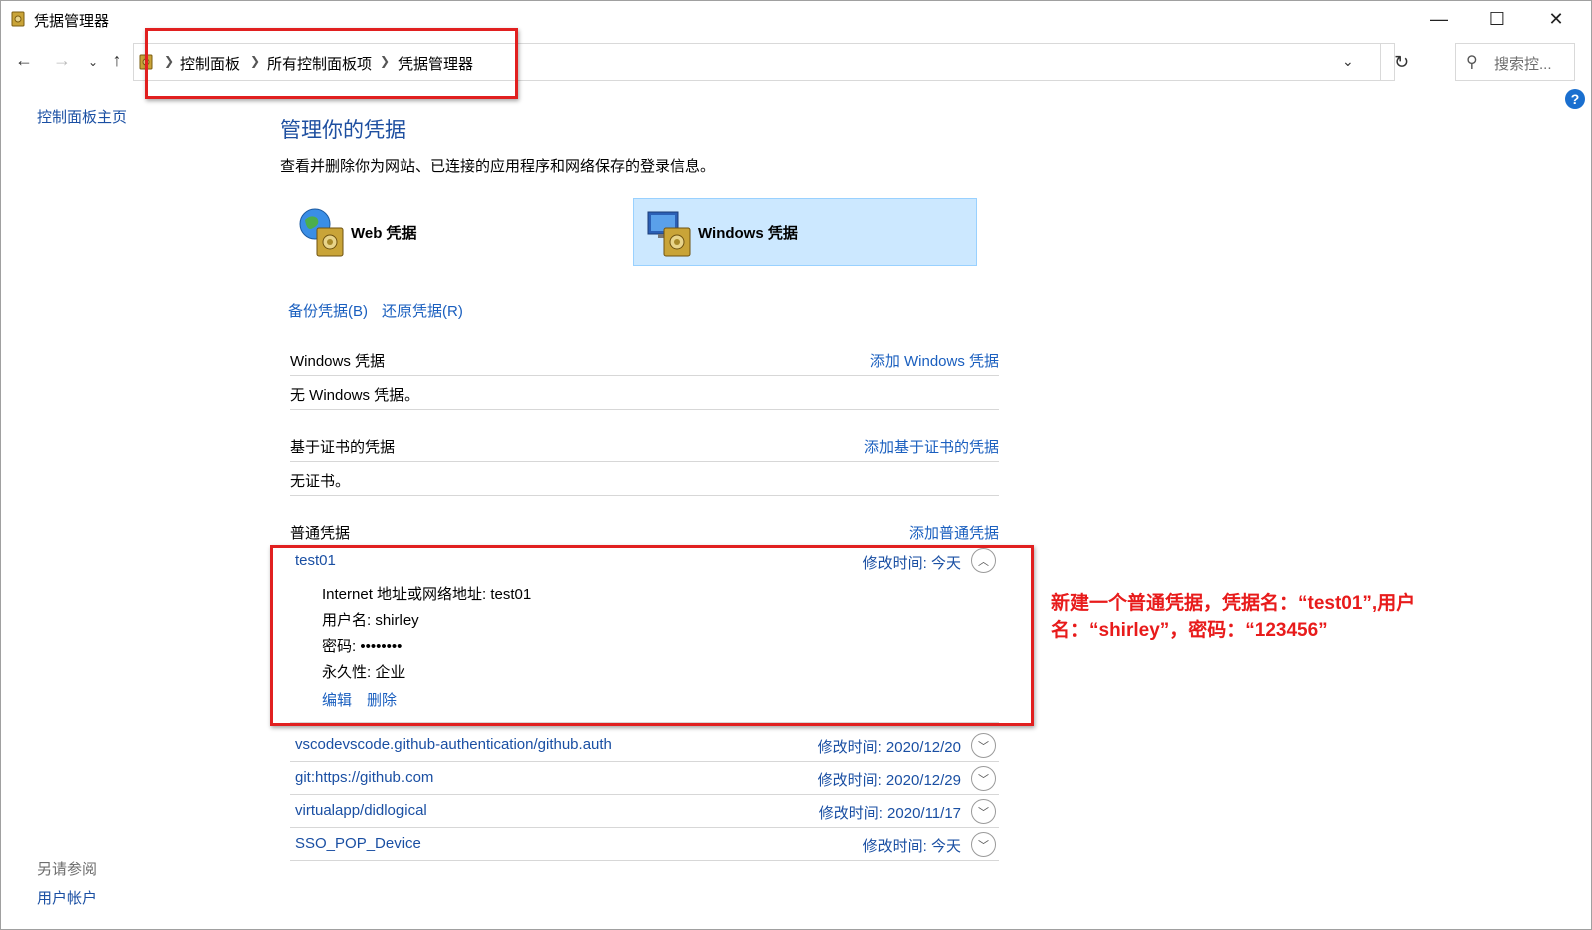 Image resolution: width=1592 pixels, height=930 pixels. I want to click on breadcrumb-control-panel: 控制面板, so click(210, 63).